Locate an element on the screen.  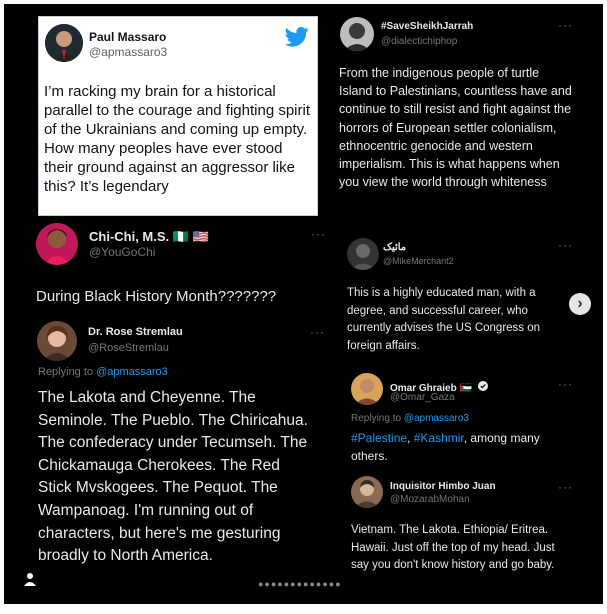
omar-tweet-text: #Palestine, #Kashmir, among many others. is located at coordinates (462, 447).